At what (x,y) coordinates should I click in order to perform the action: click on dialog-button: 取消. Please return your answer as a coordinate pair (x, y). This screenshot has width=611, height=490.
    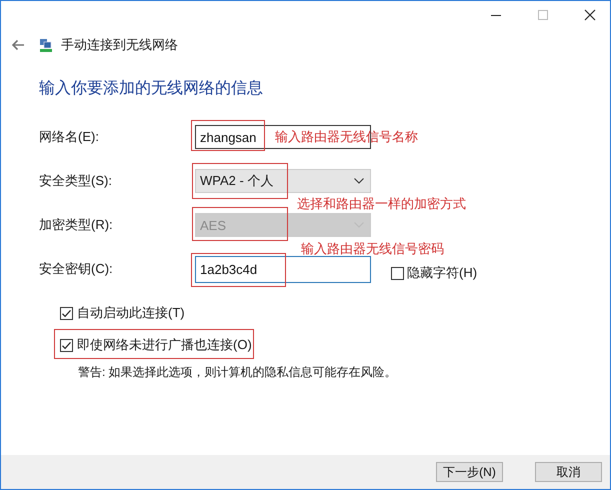
    Looking at the image, I should click on (568, 472).